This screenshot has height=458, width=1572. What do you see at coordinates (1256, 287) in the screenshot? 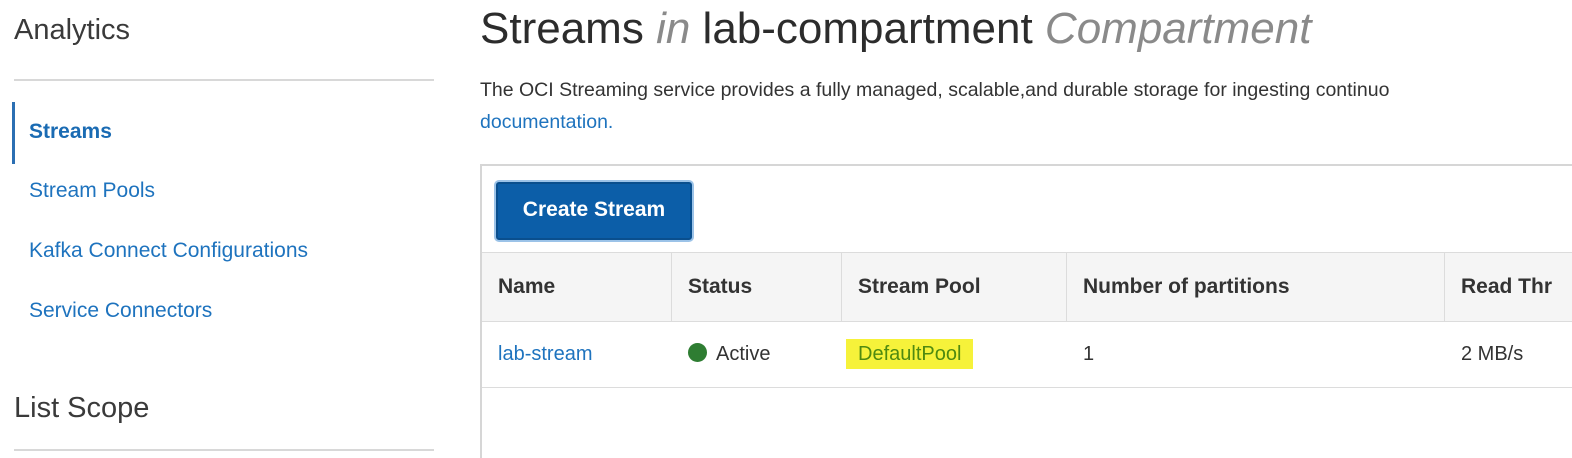
I see `column-header-number-of-partitions: Number of partitions` at bounding box center [1256, 287].